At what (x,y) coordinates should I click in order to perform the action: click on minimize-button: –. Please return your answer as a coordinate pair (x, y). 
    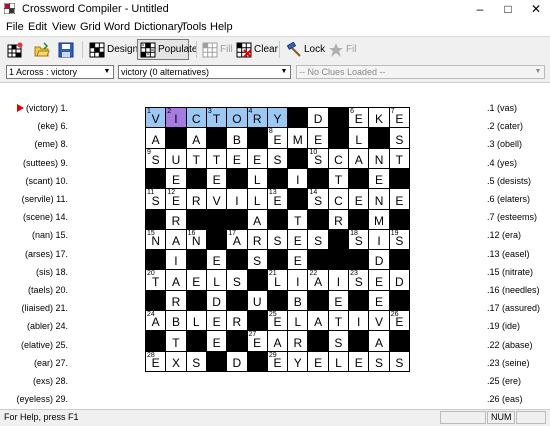
    Looking at the image, I should click on (480, 9).